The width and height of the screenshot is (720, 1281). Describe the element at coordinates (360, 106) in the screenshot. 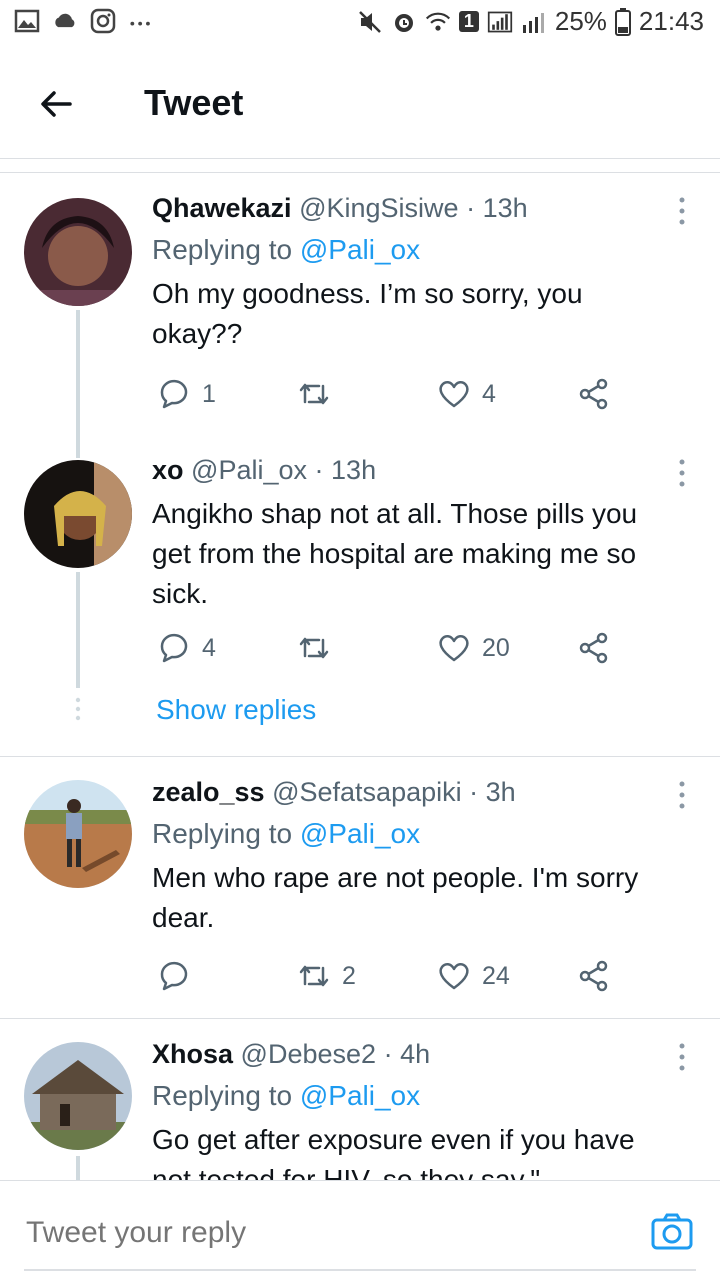

I see `app-header: Tweet` at that location.